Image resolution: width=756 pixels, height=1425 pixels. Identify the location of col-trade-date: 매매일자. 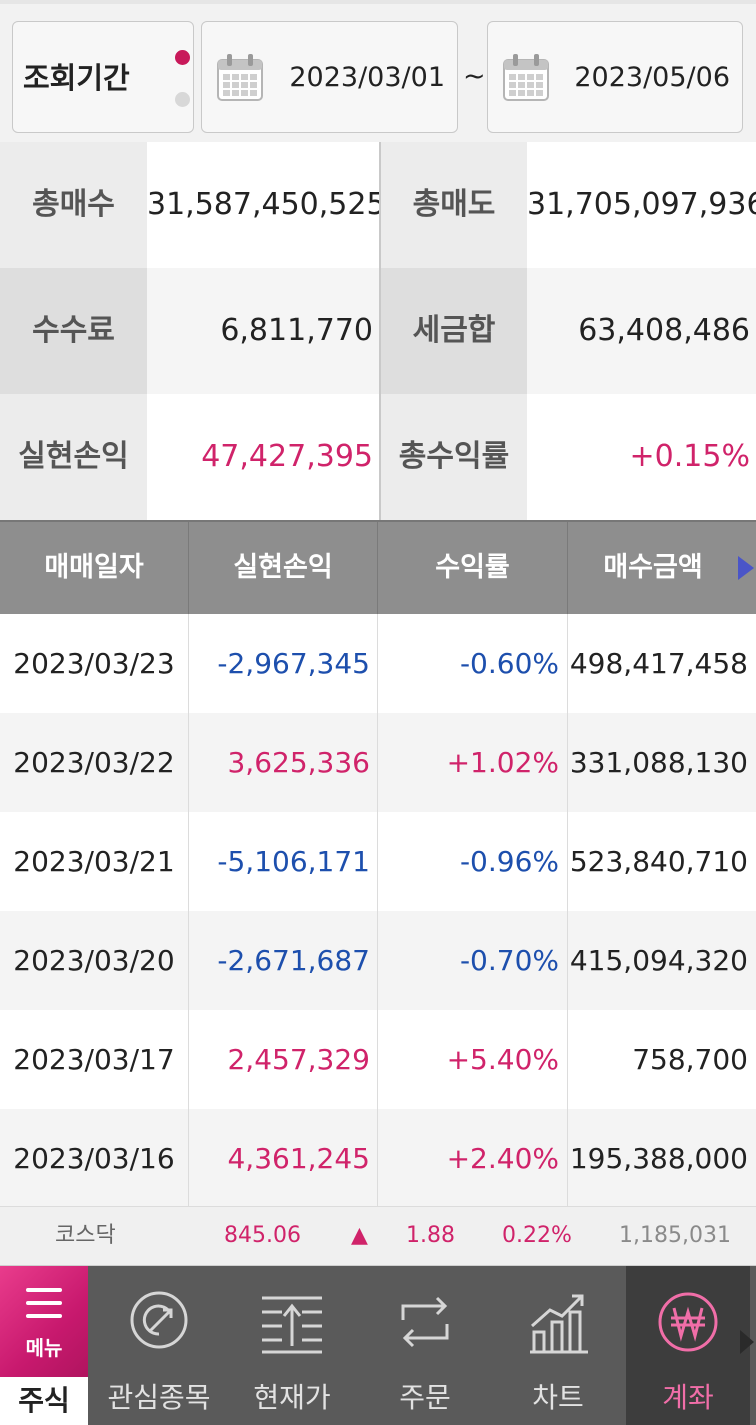
(94, 568).